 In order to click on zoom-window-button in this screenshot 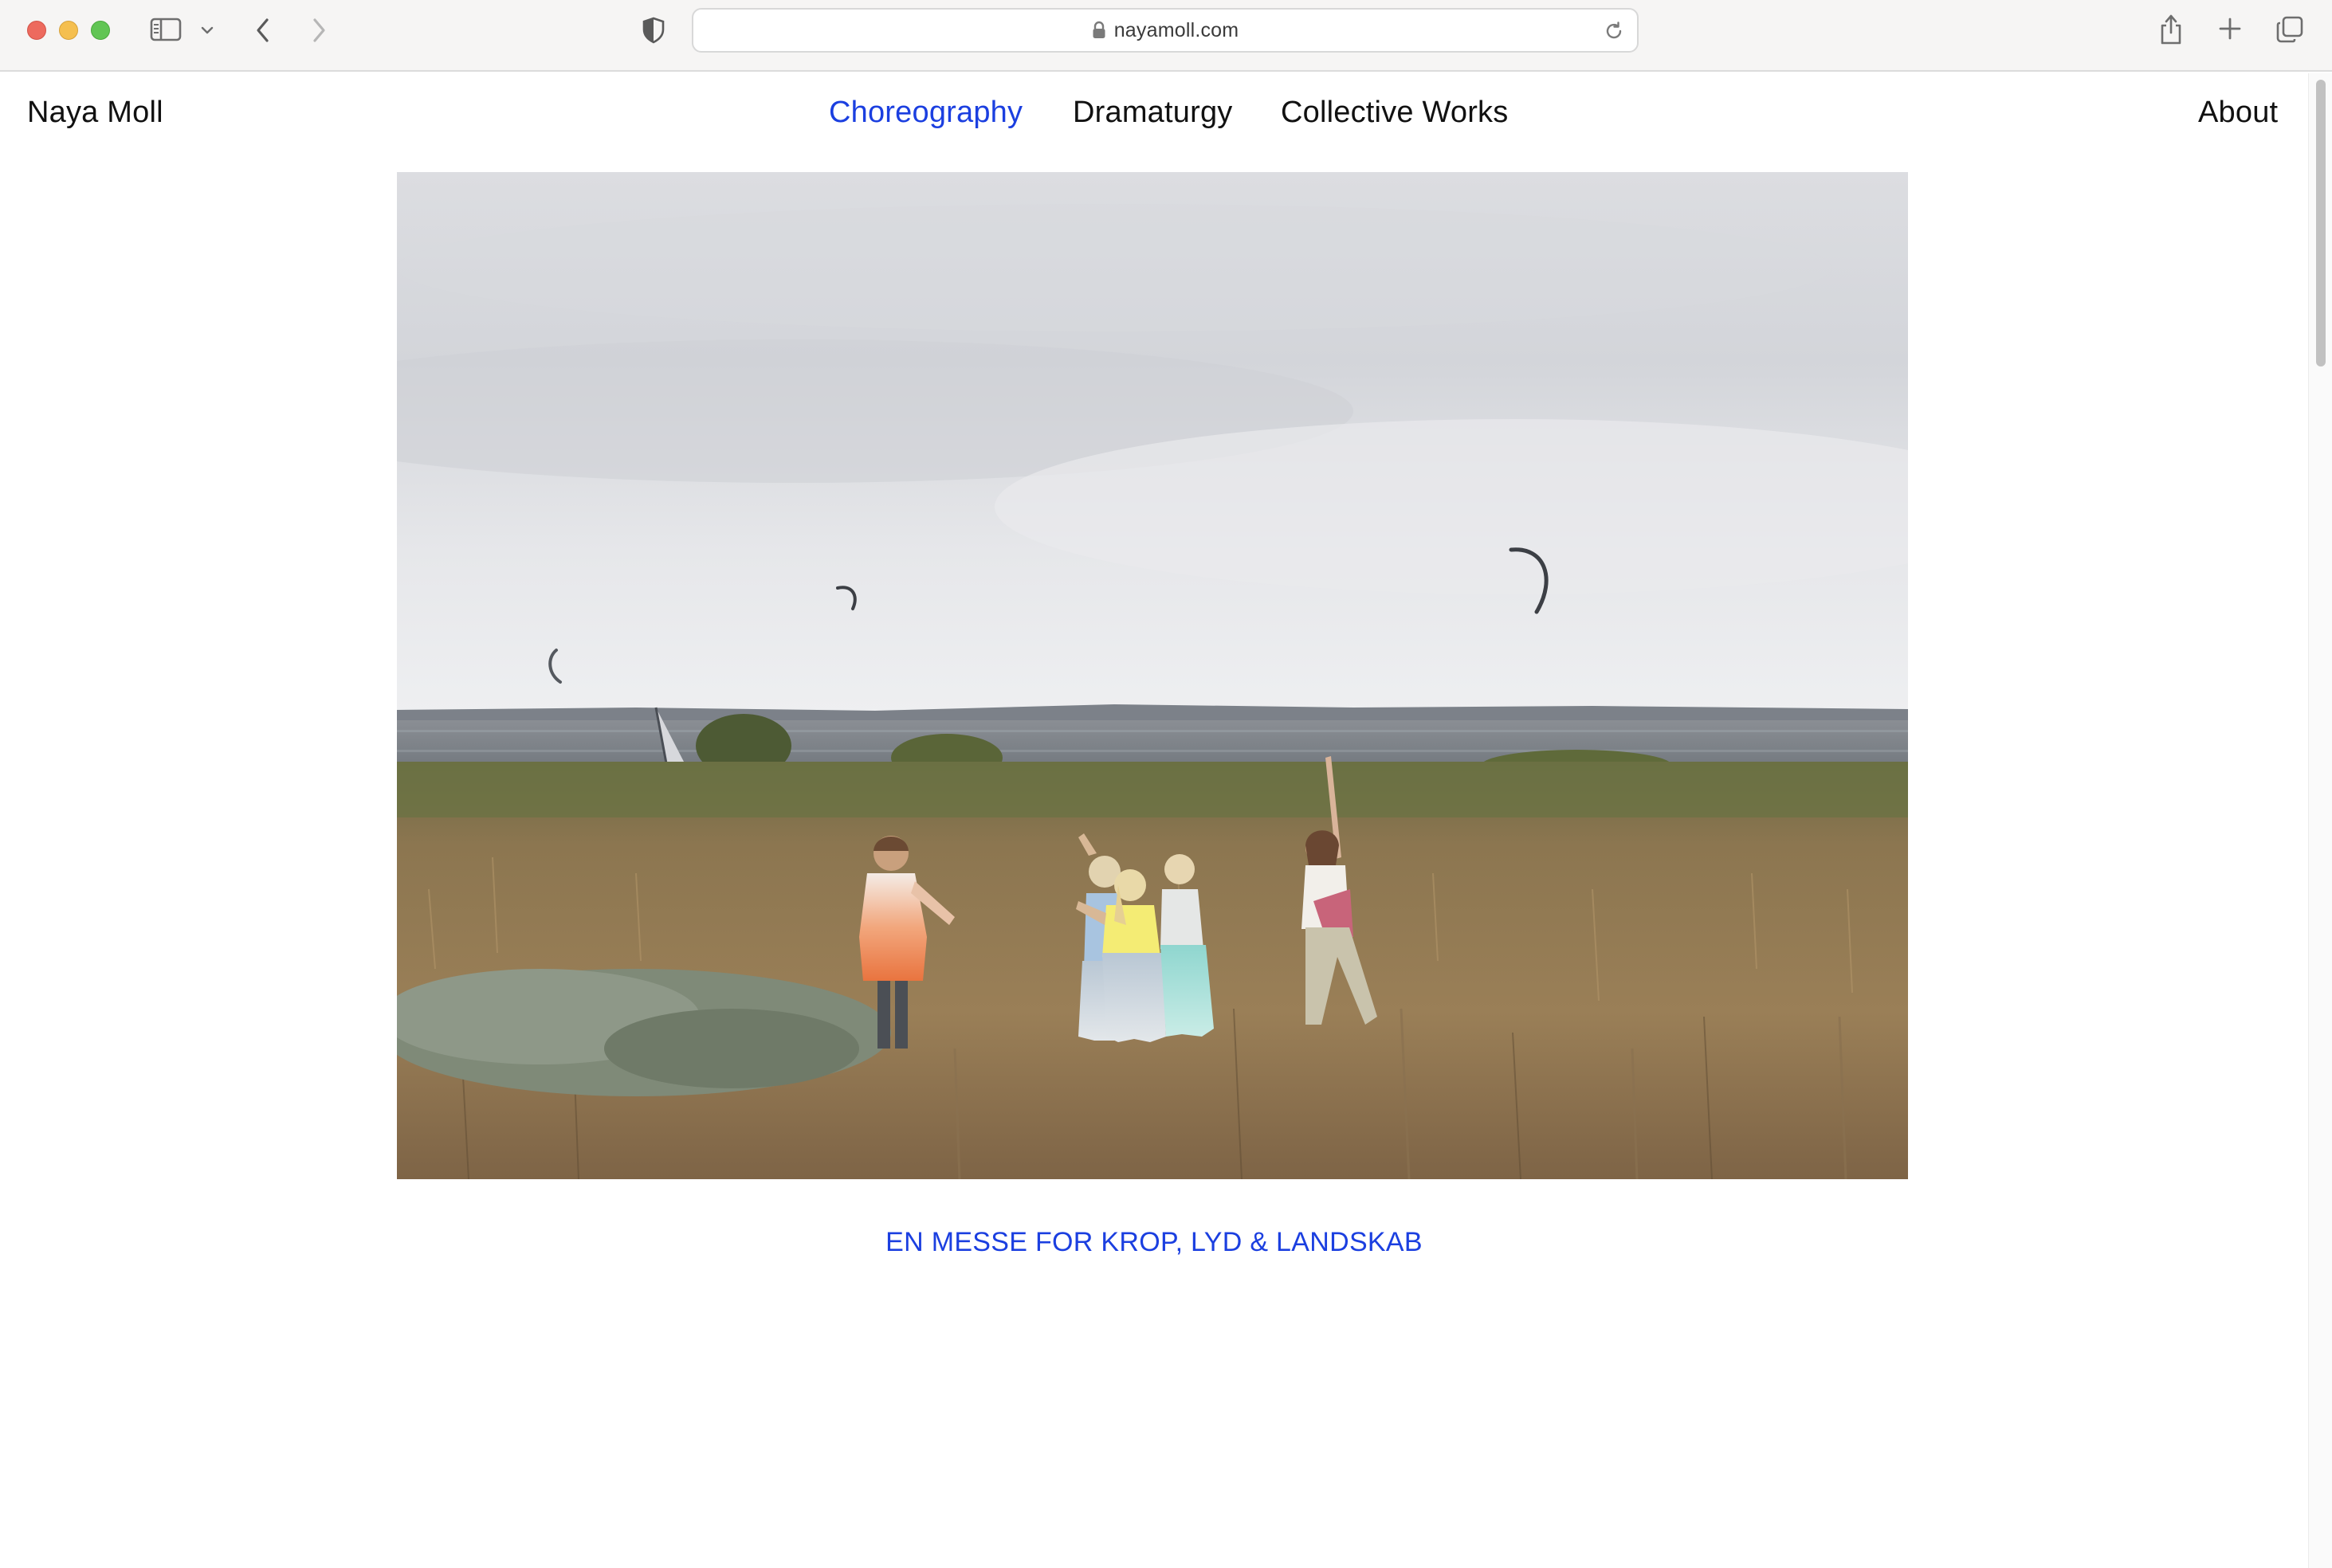, I will do `click(100, 30)`.